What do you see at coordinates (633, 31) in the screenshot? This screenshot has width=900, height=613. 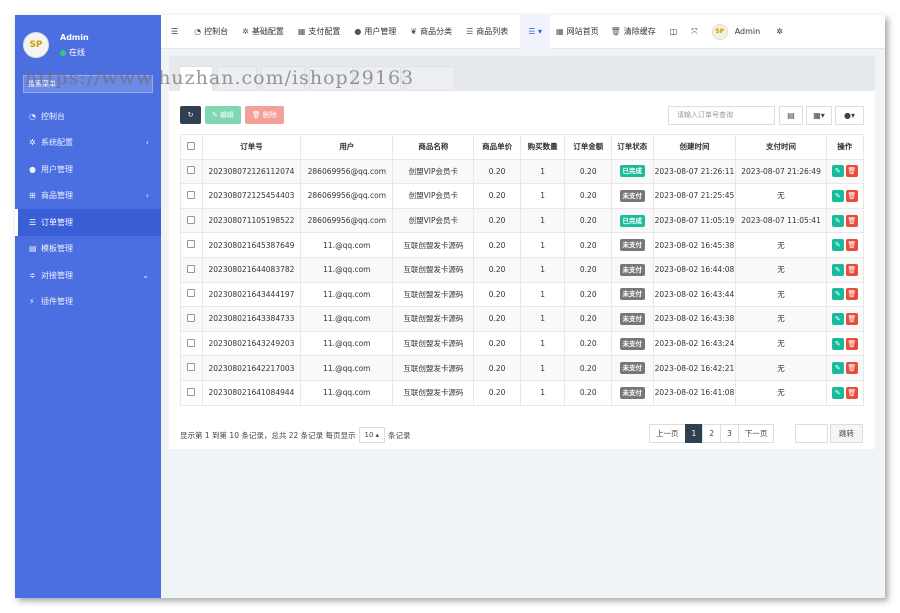 I see `clear-cache-button: 🗑 清除缓存` at bounding box center [633, 31].